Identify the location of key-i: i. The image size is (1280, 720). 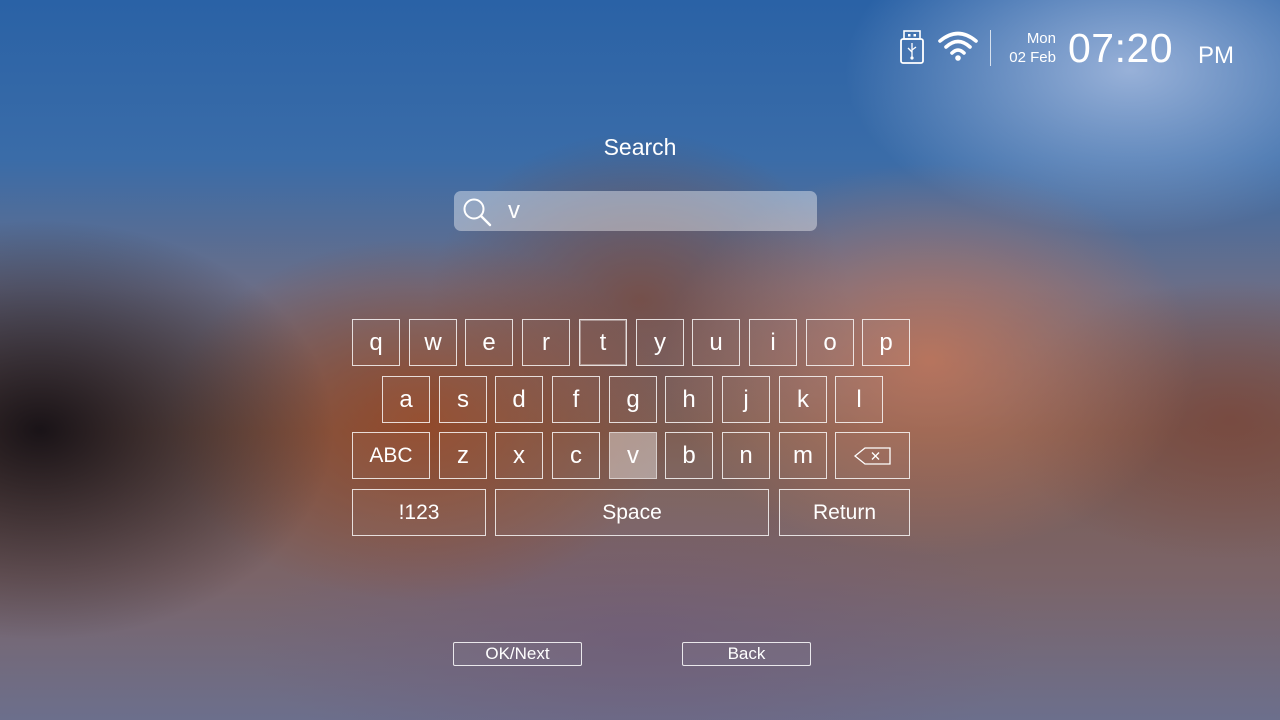
(773, 342).